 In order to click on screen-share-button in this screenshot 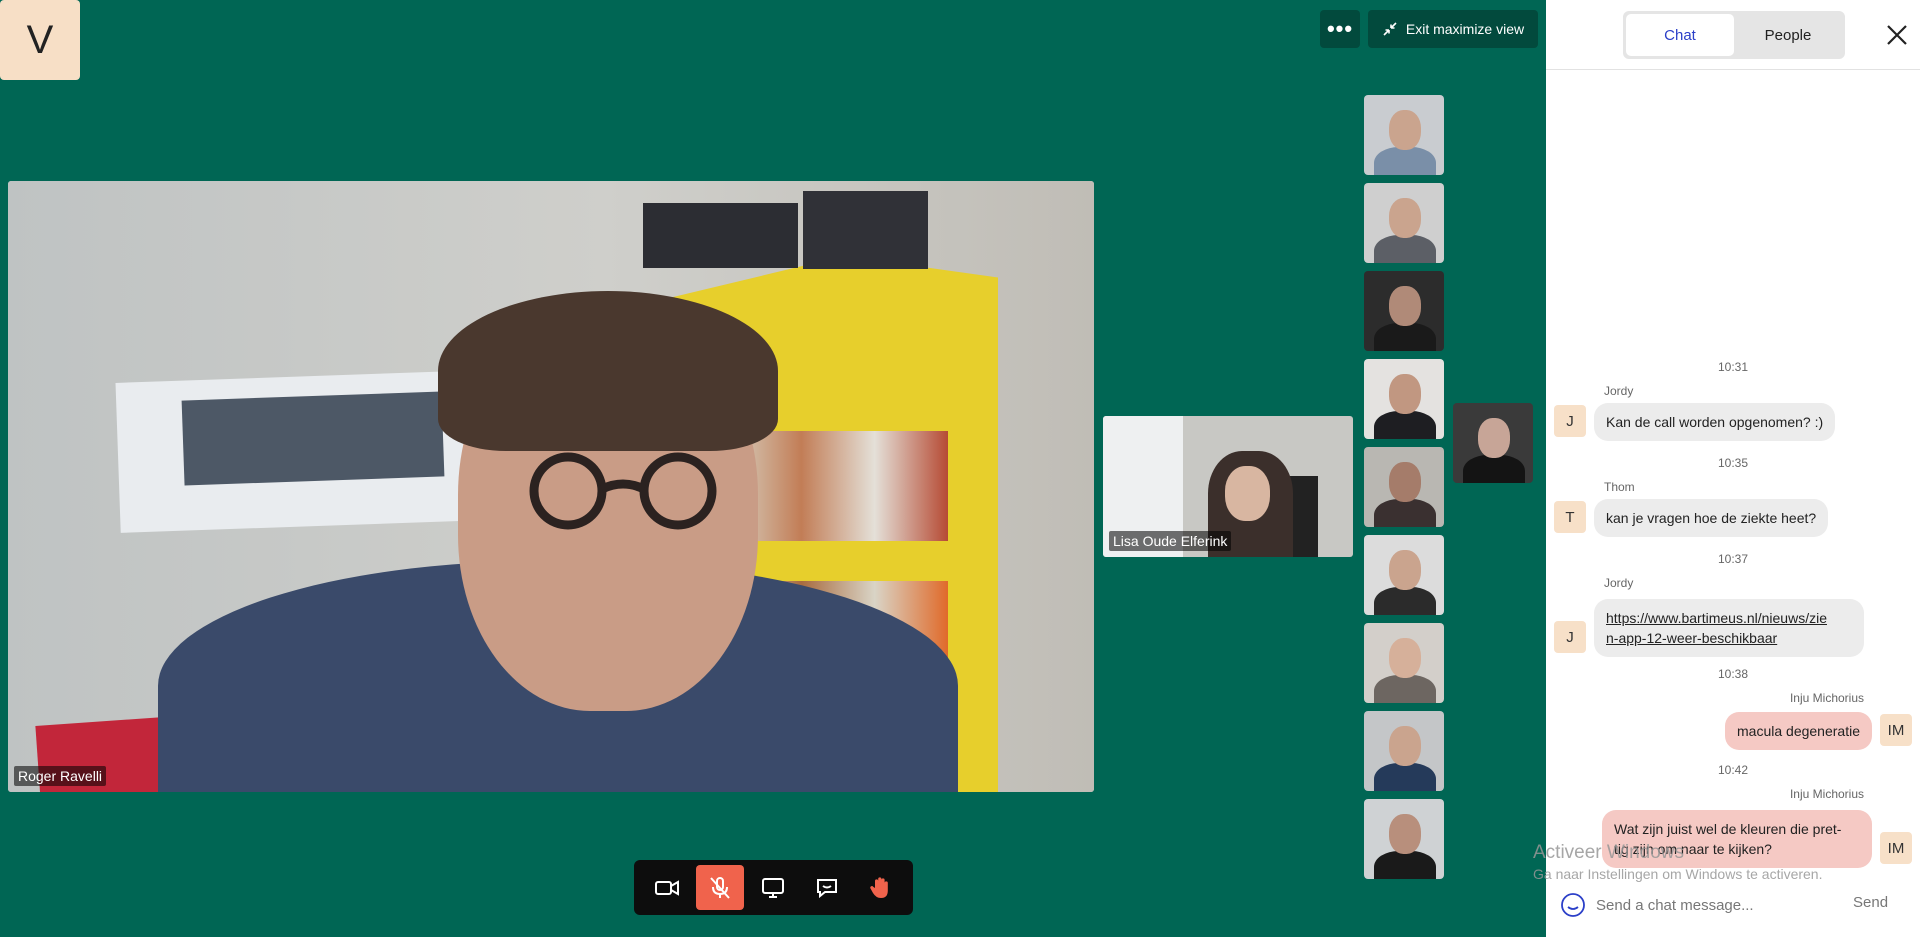, I will do `click(773, 887)`.